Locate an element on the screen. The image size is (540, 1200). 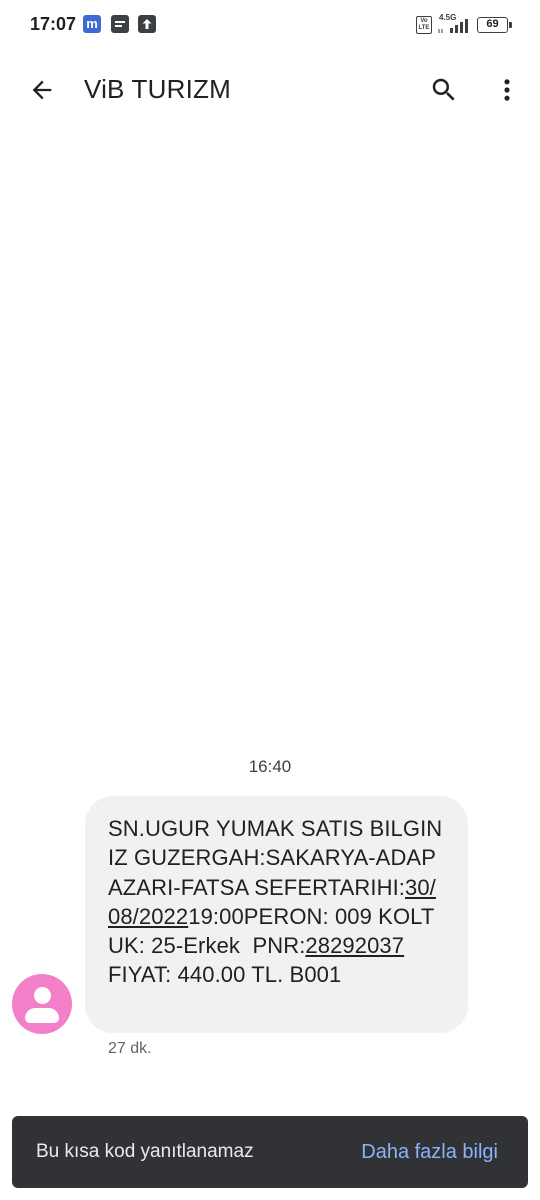
message-timestamp: 16:40 is located at coordinates (270, 766).